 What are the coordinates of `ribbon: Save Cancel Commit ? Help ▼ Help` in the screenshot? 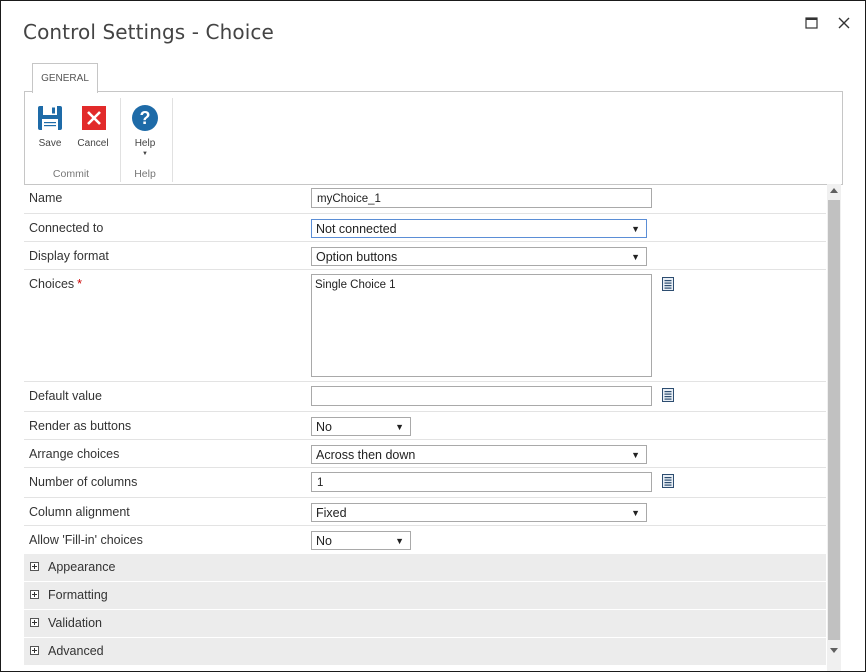 It's located at (433, 138).